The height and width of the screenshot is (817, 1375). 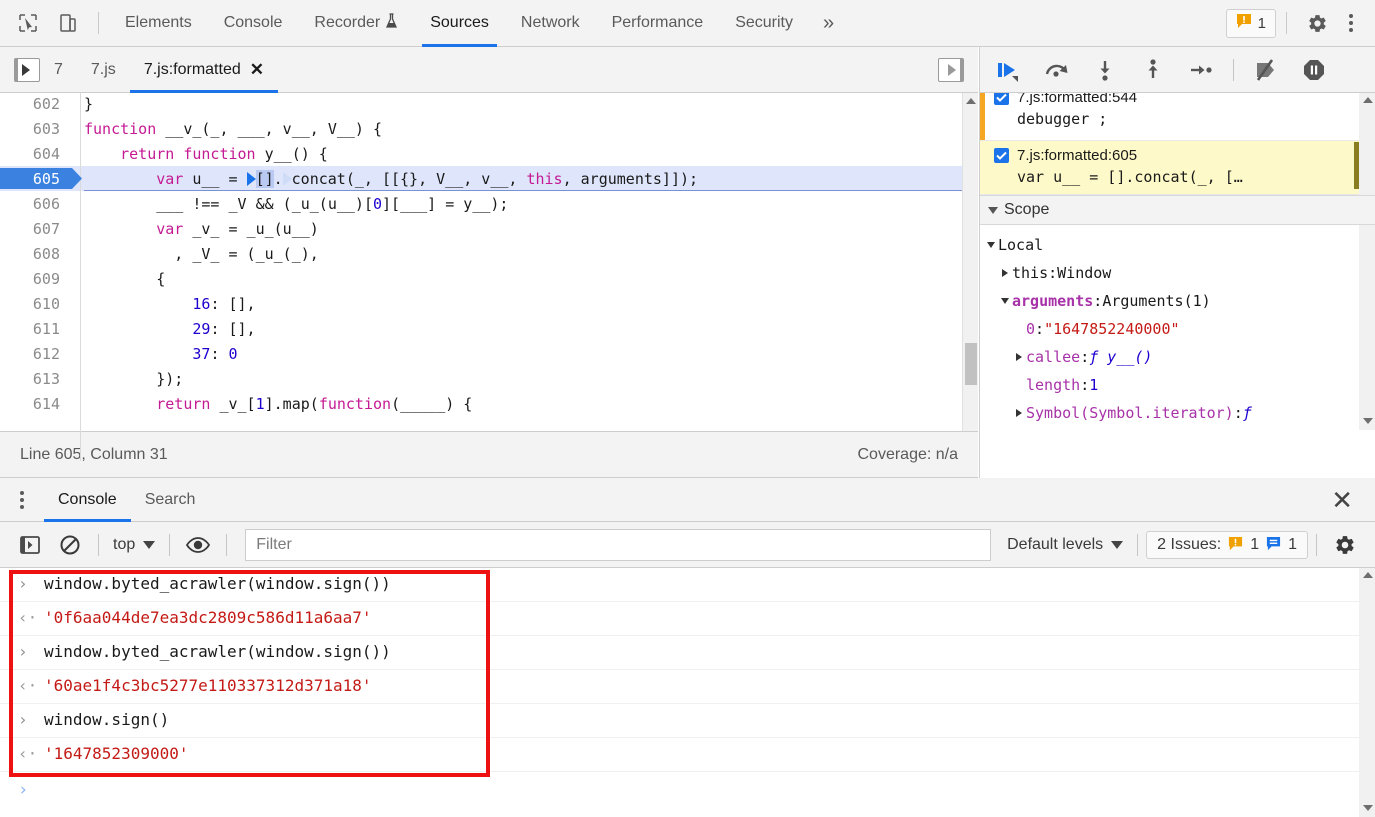 What do you see at coordinates (1177, 245) in the screenshot?
I see `scope-root-local: Local` at bounding box center [1177, 245].